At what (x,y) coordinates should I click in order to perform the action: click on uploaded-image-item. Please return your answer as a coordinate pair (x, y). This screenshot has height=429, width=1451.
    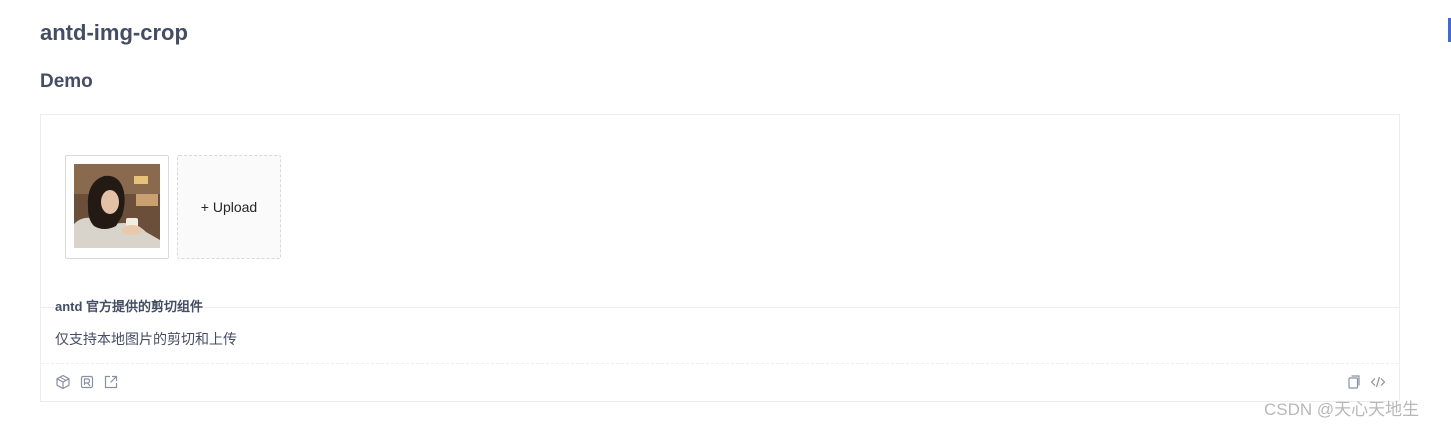
    Looking at the image, I should click on (117, 207).